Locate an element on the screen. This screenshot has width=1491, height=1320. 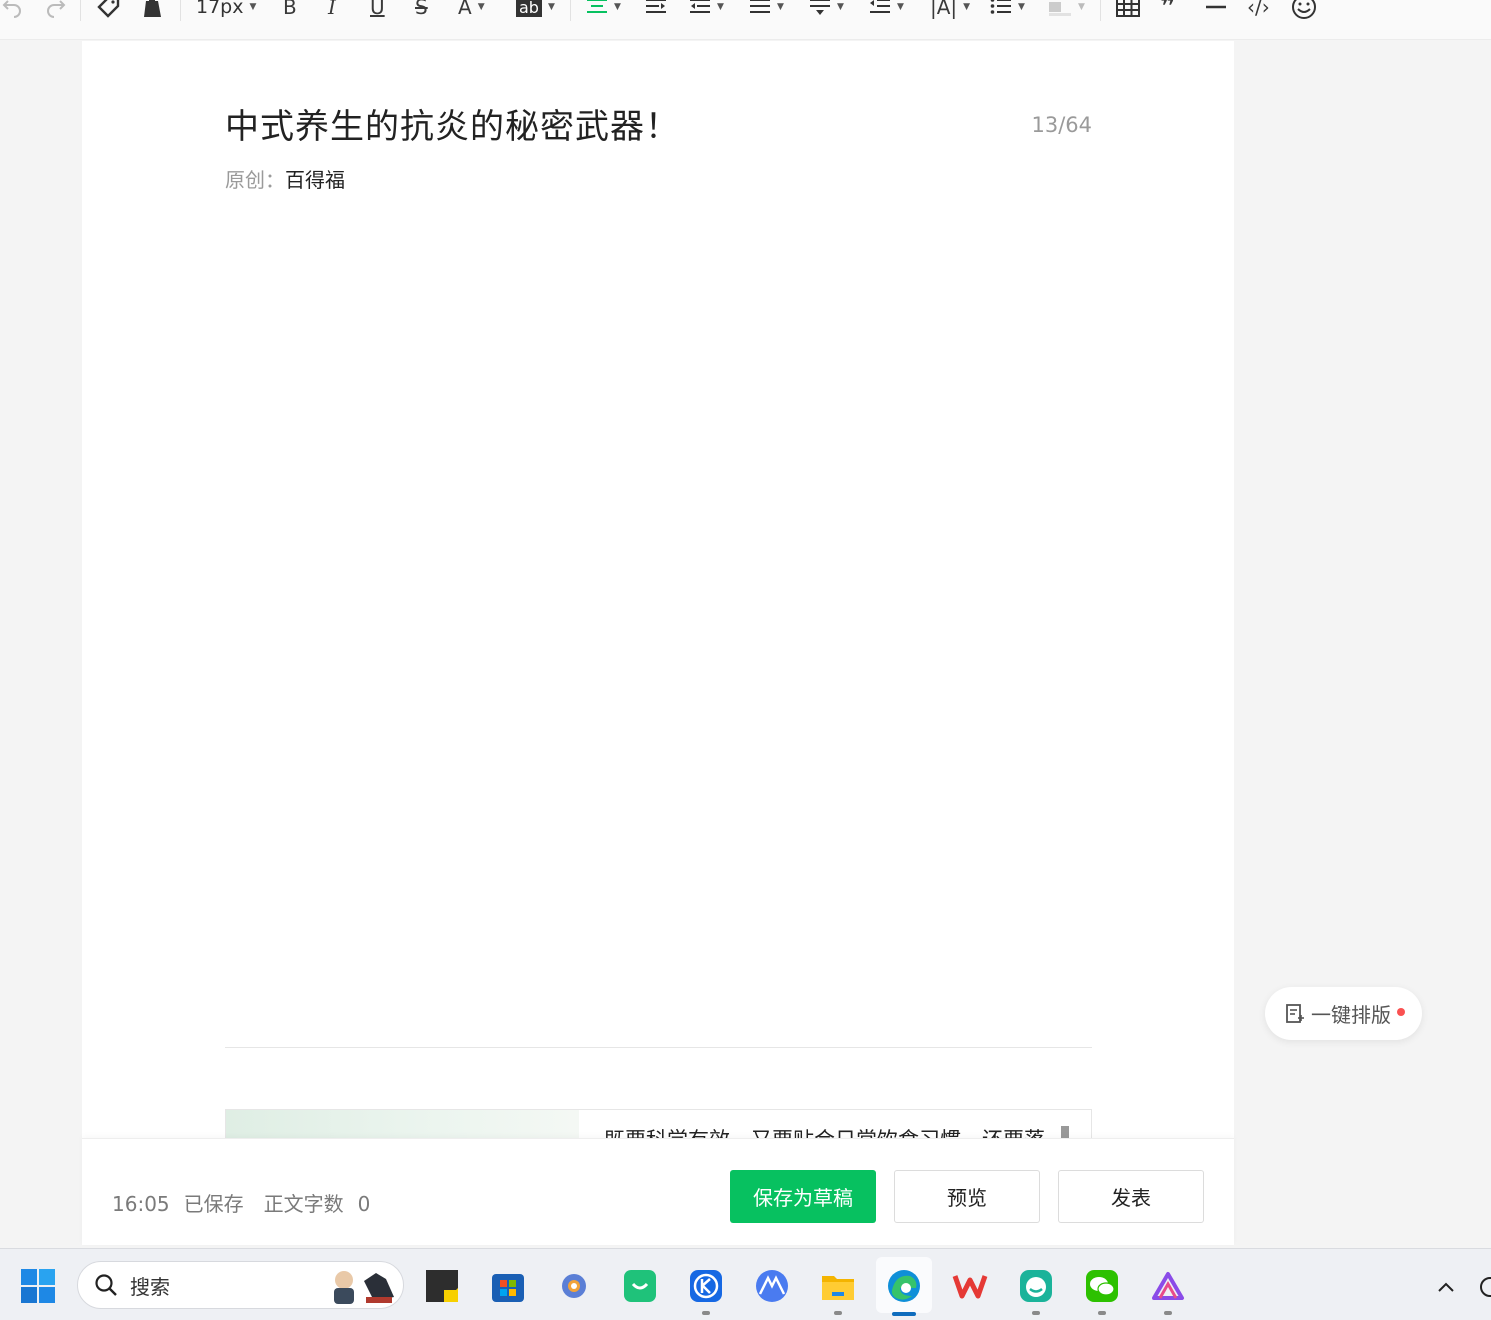
green-bag-app-icon is located at coordinates (640, 1286).